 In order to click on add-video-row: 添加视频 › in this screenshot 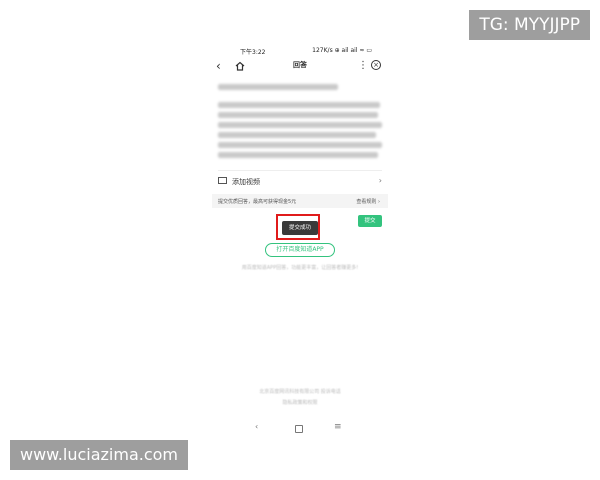, I will do `click(300, 182)`.